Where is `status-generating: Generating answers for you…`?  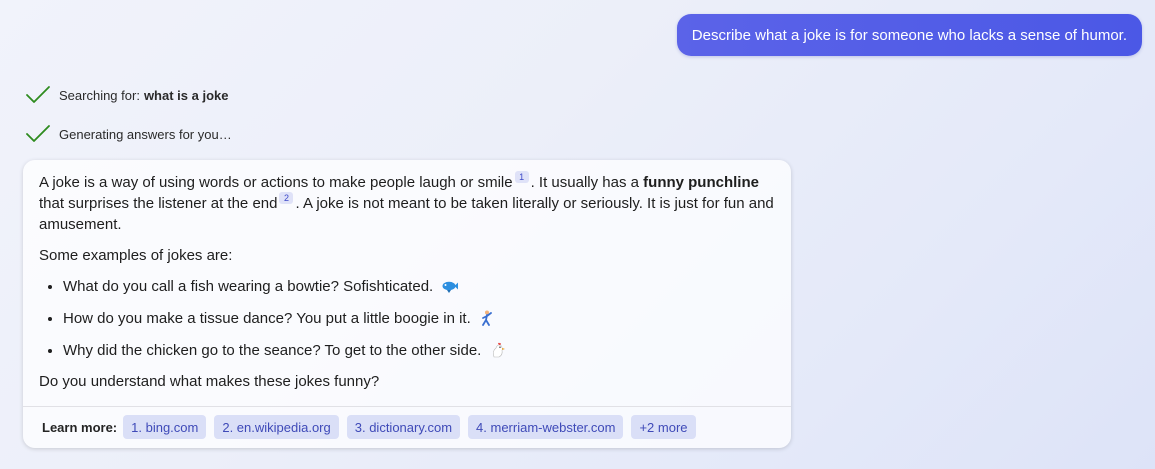 status-generating: Generating answers for you… is located at coordinates (128, 134).